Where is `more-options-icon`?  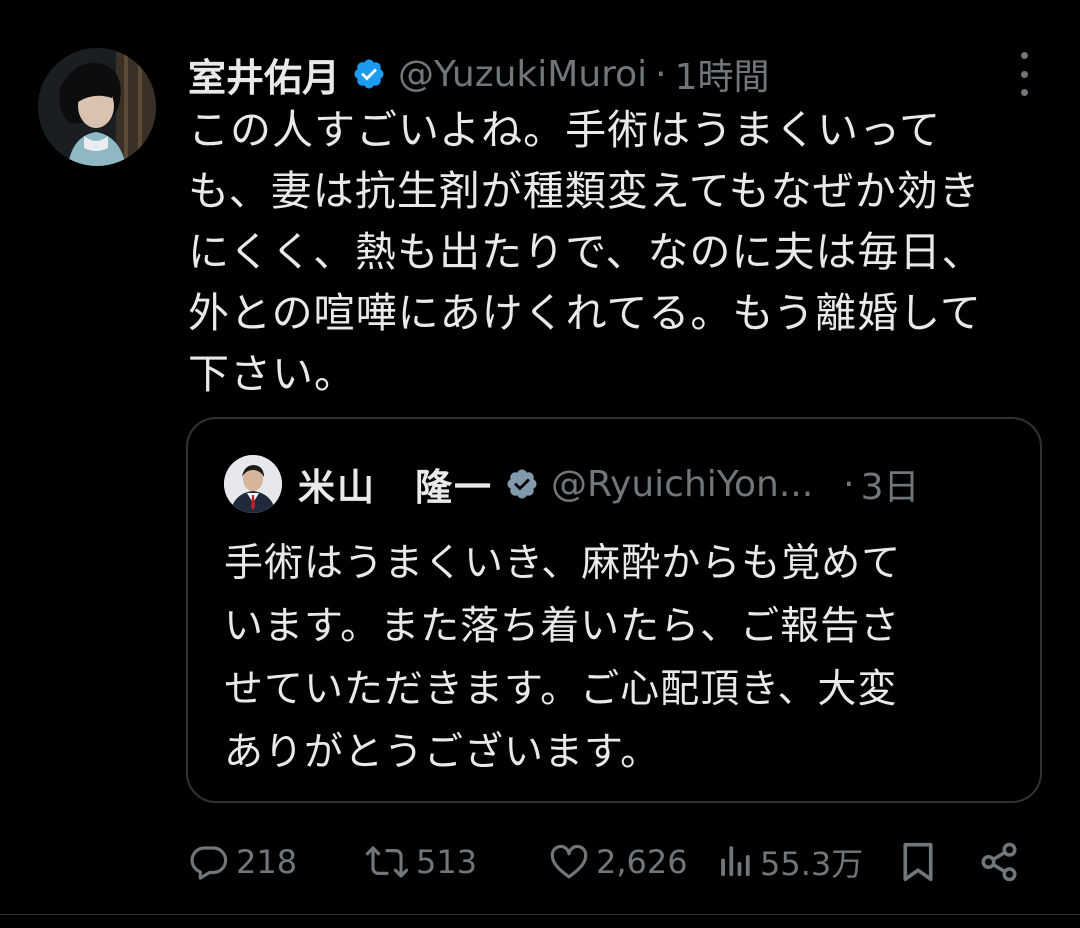 more-options-icon is located at coordinates (1024, 74).